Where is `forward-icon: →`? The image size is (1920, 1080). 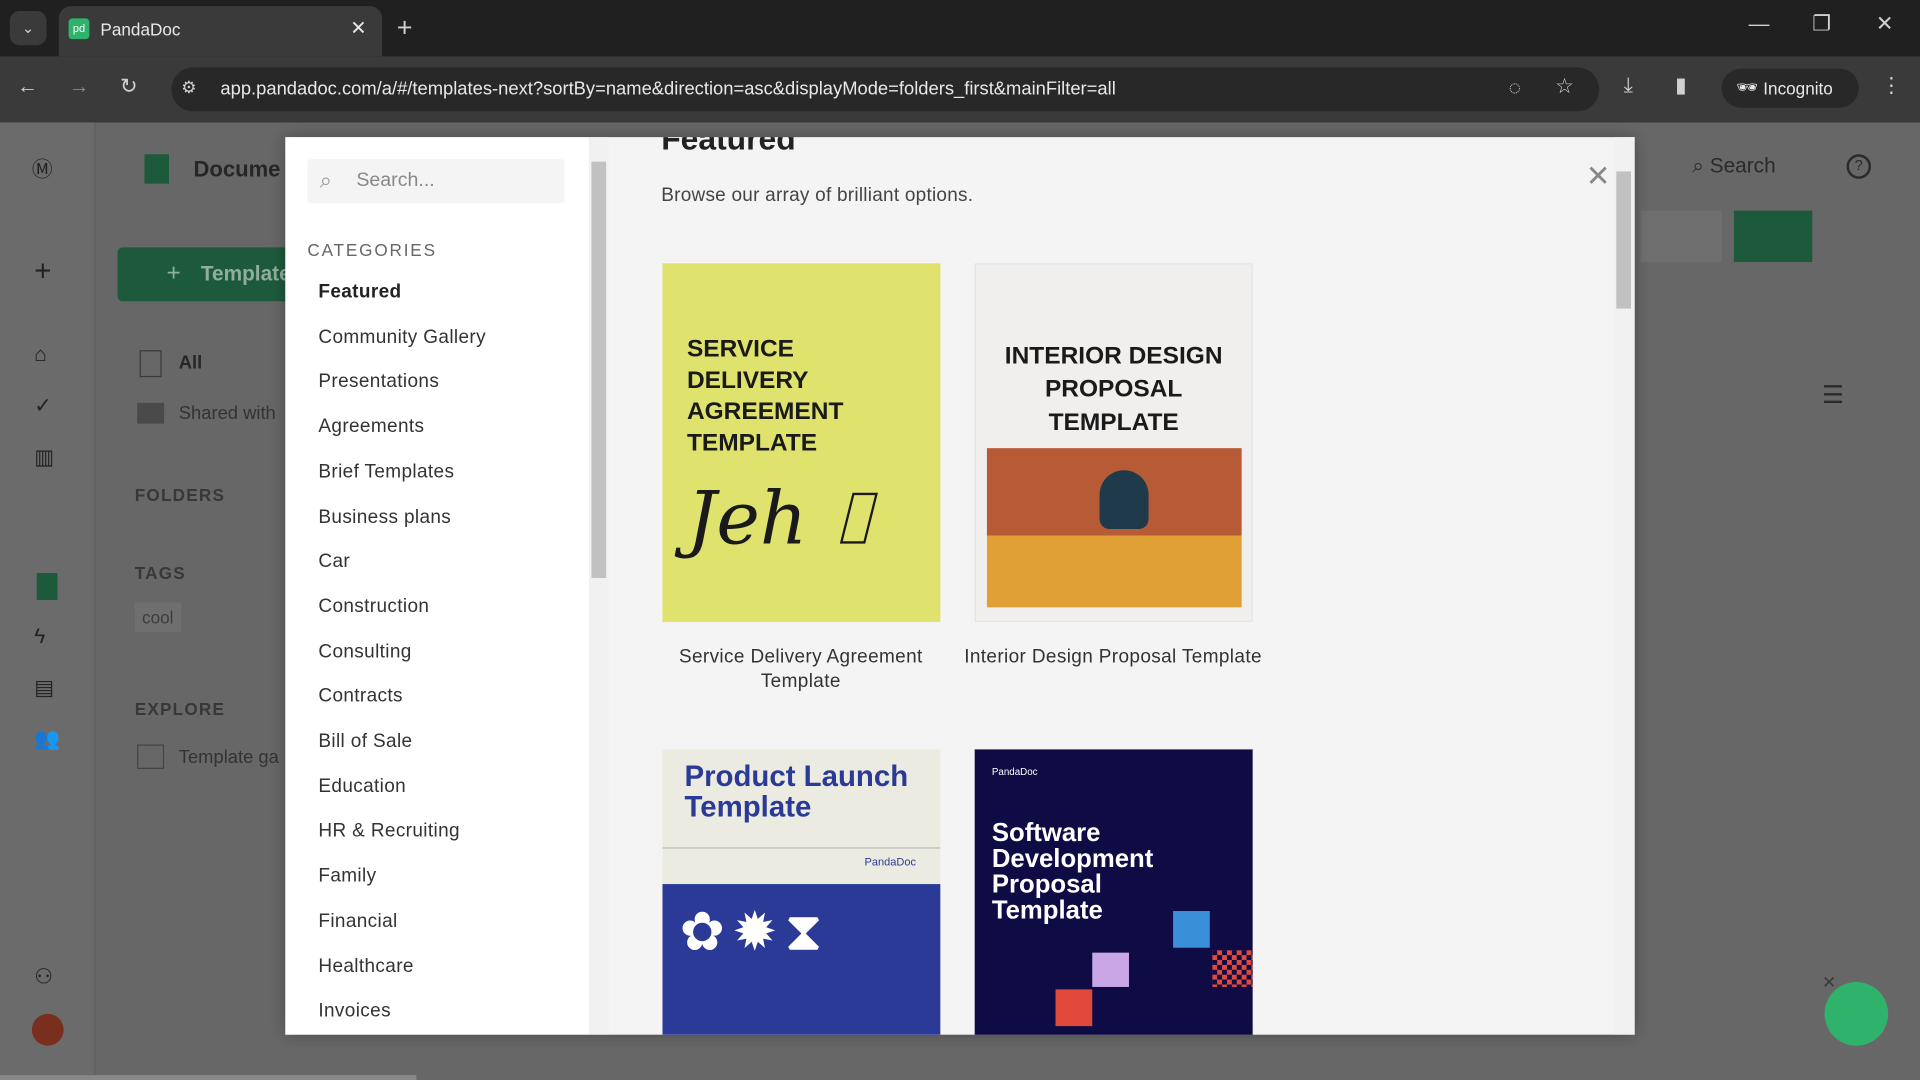 forward-icon: → is located at coordinates (79, 87).